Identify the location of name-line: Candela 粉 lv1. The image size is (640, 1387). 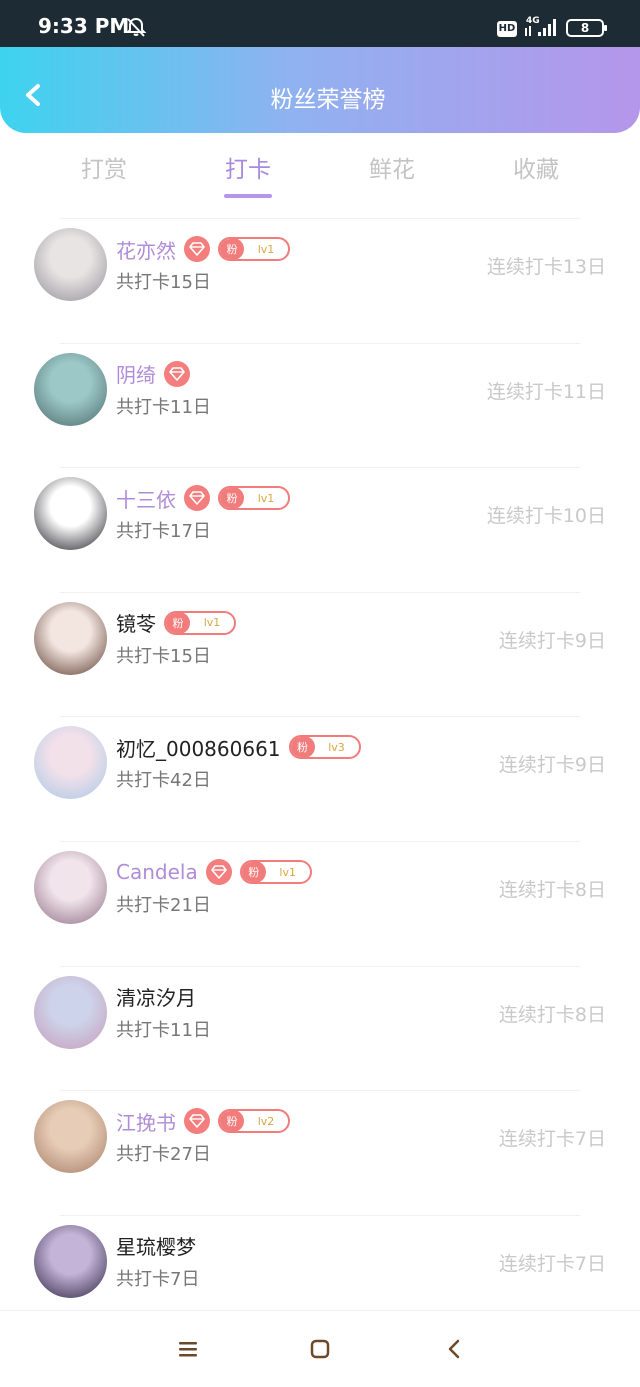
(214, 872).